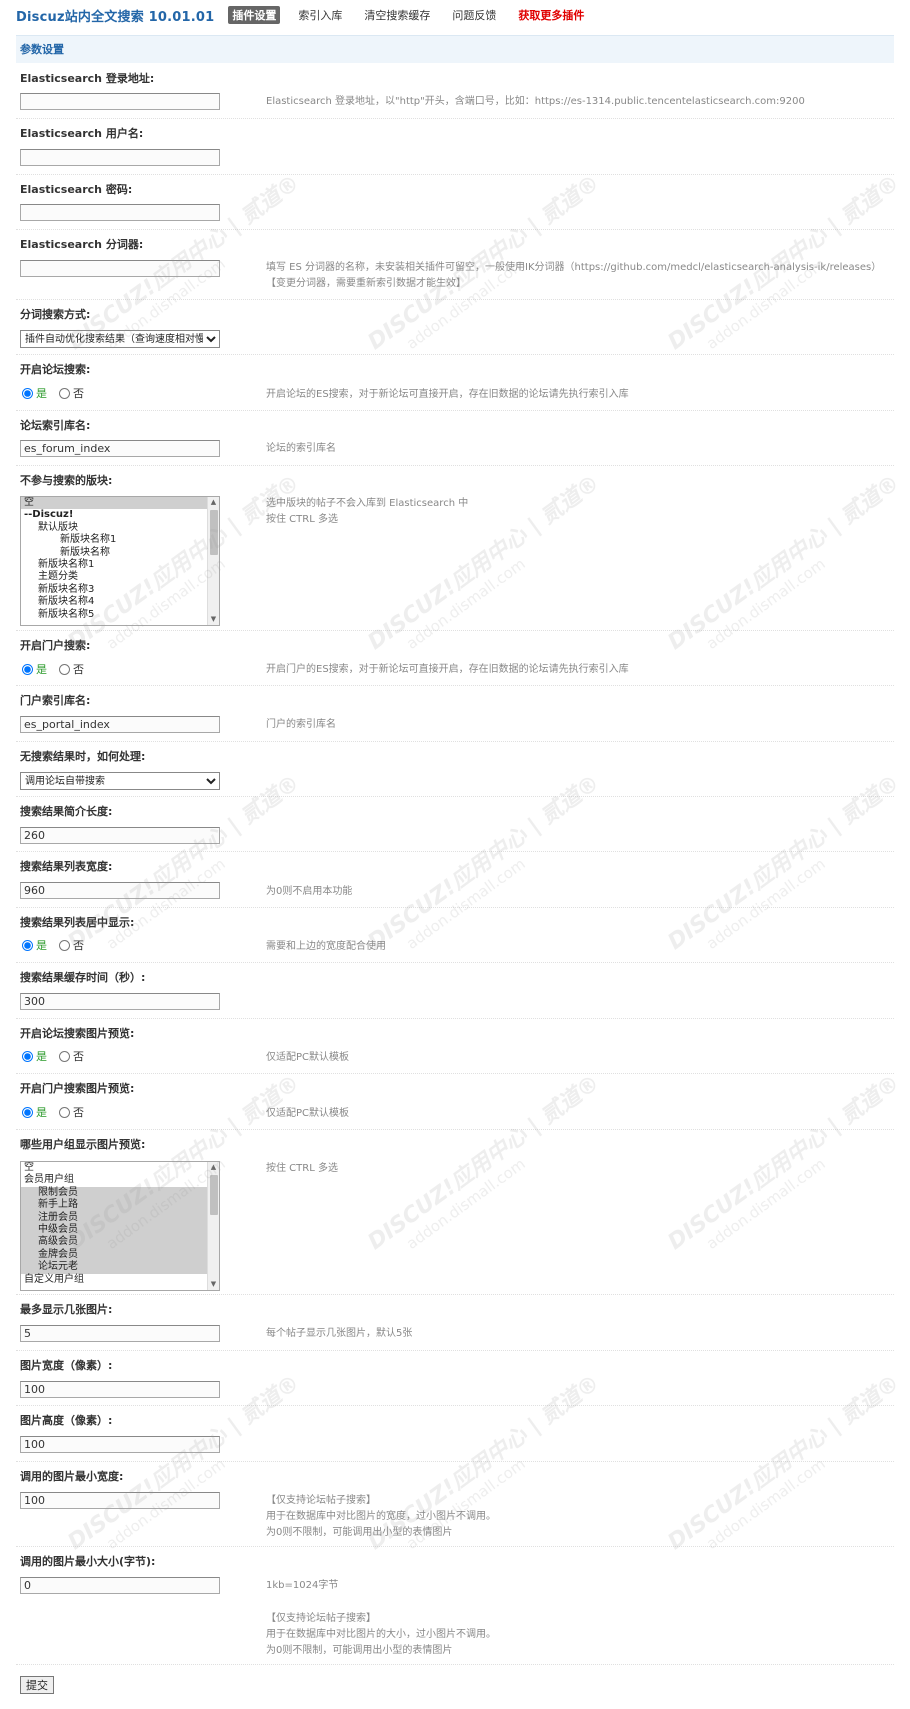  I want to click on listbox-option: 新版块名称4, so click(114, 602).